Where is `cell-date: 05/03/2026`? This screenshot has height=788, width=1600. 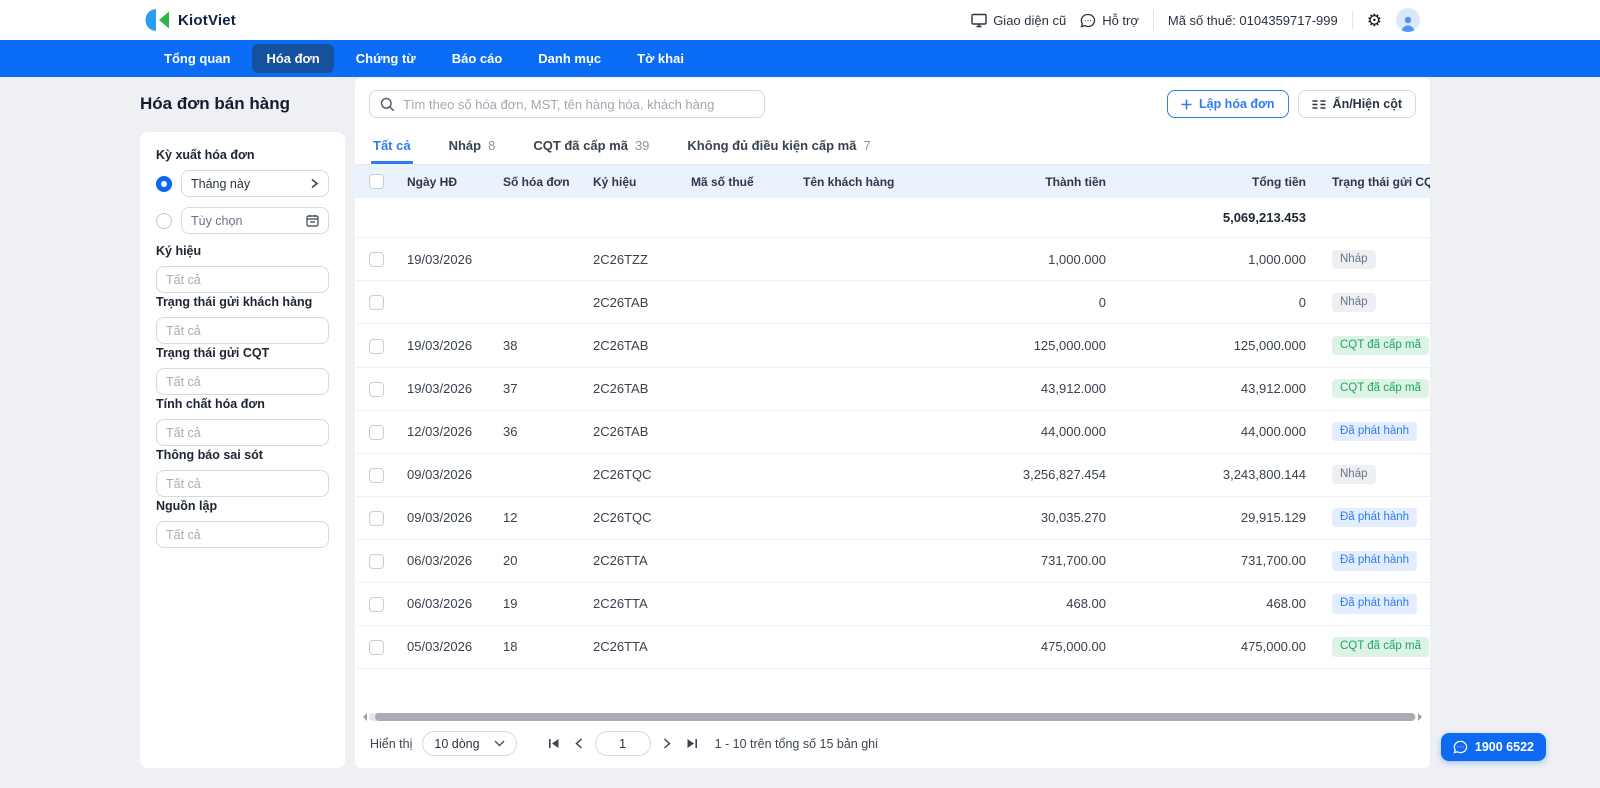
cell-date: 05/03/2026 is located at coordinates (443, 647).